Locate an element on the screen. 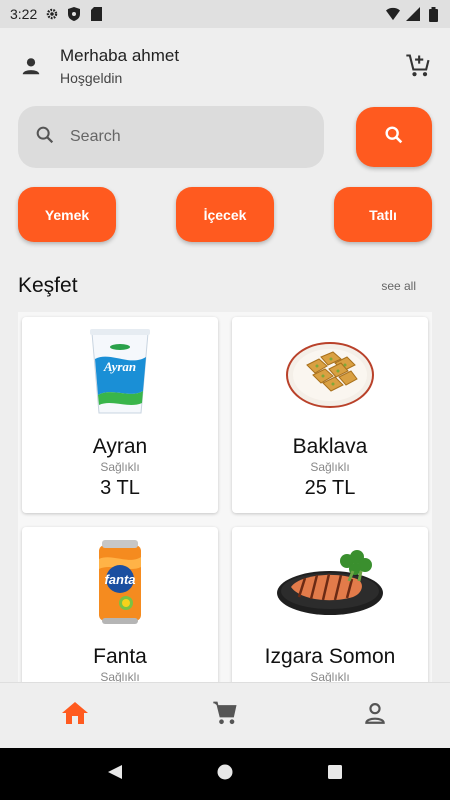 The image size is (450, 800). product-name: Ayran is located at coordinates (120, 446).